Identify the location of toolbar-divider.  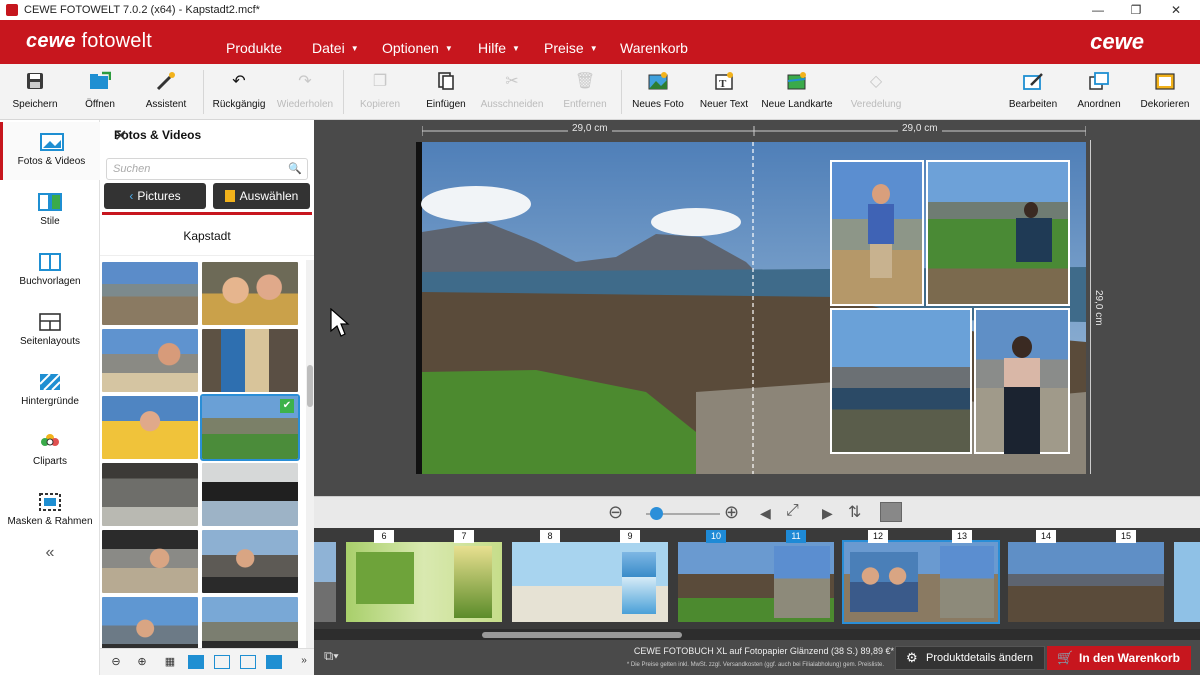
(621, 92).